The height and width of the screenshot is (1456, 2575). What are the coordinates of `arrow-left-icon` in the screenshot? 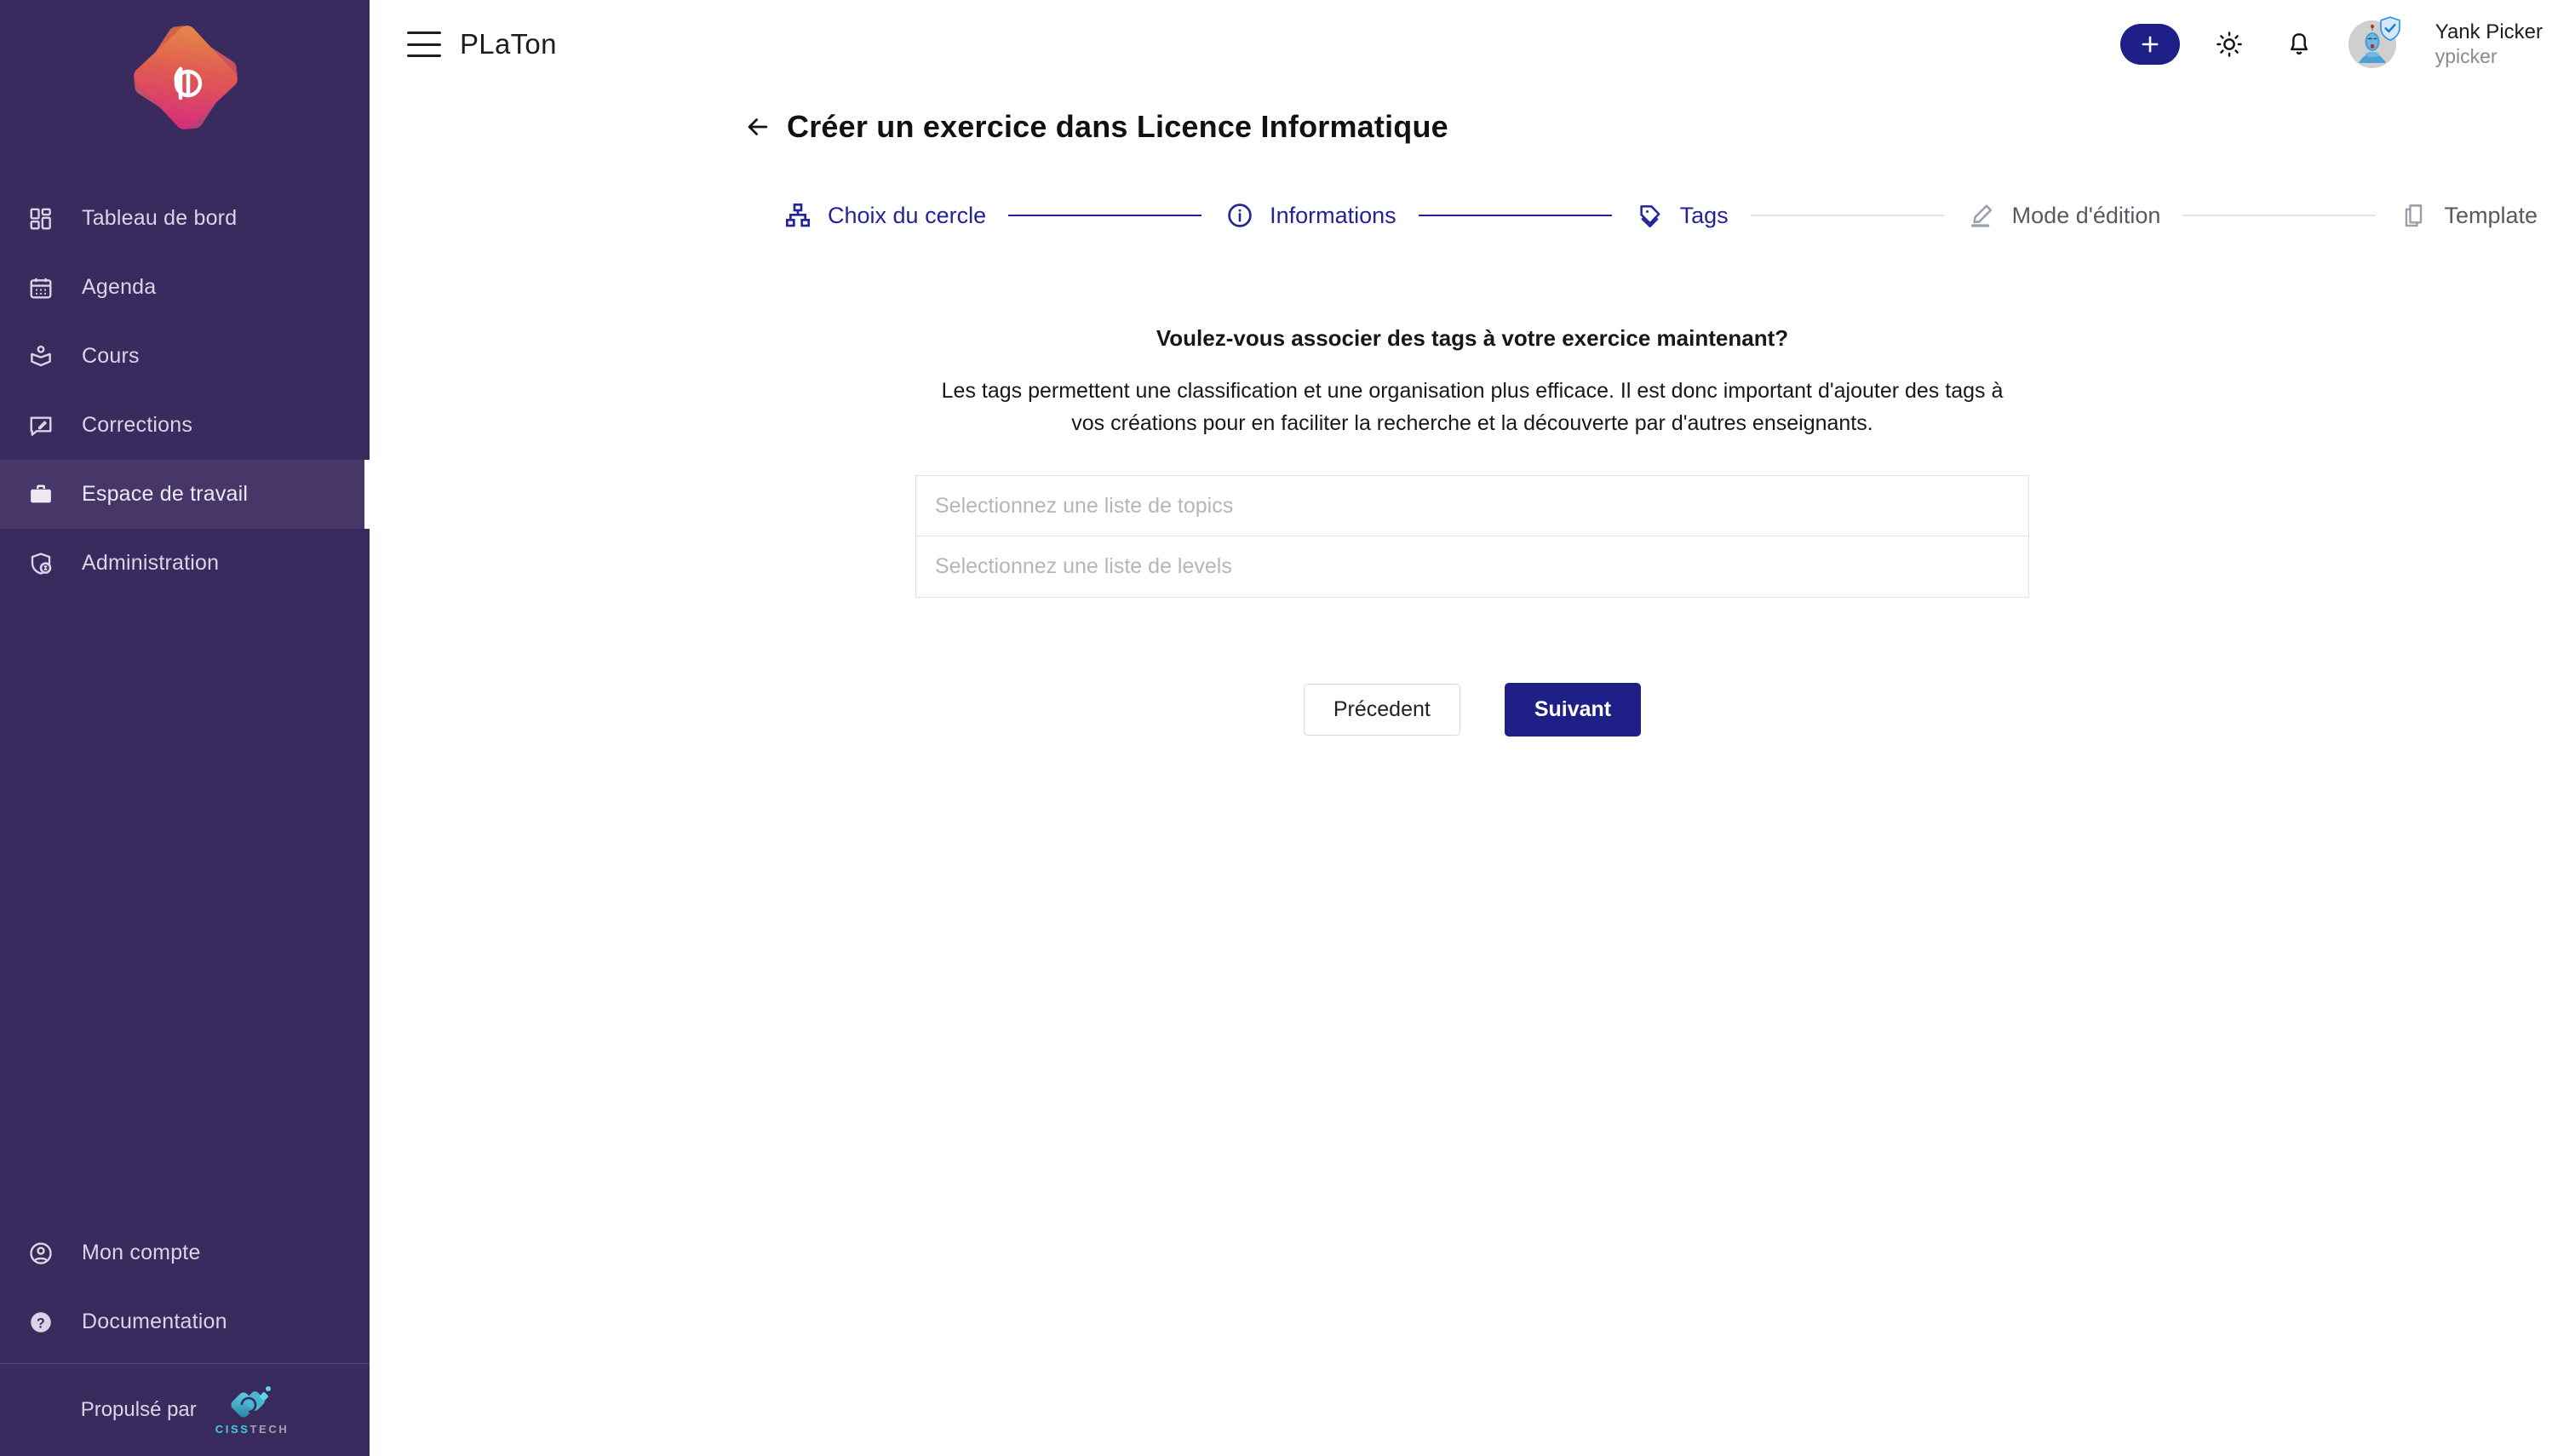 It's located at (758, 127).